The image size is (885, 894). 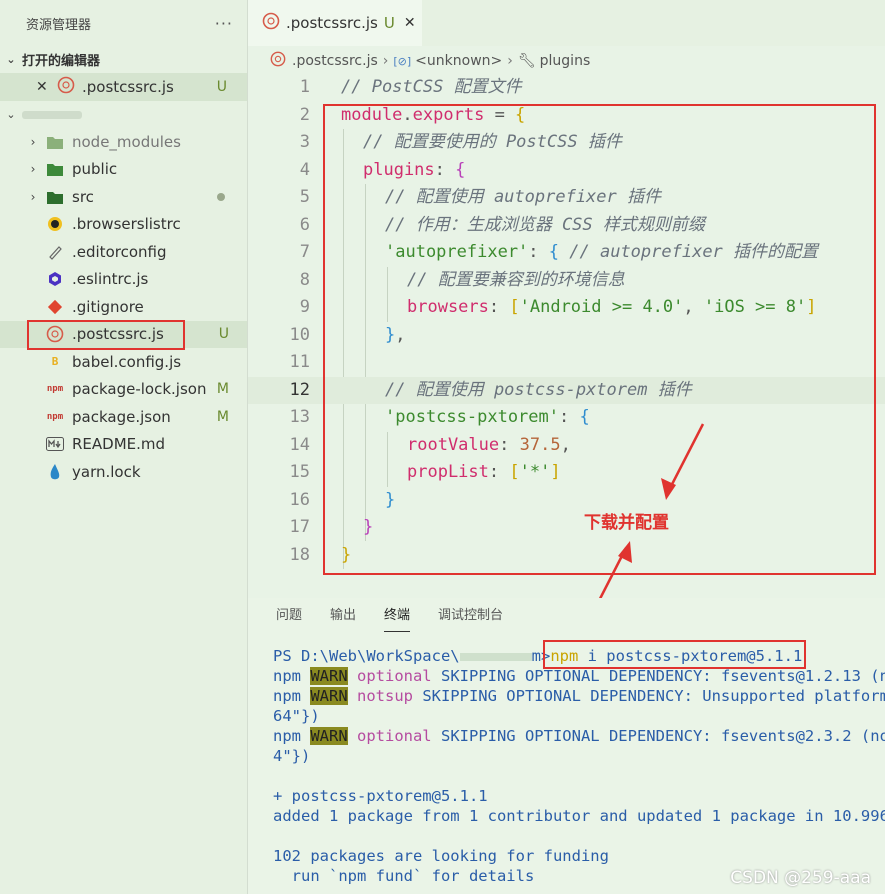 I want to click on tab-debug-console: 调试控制台, so click(x=470, y=616).